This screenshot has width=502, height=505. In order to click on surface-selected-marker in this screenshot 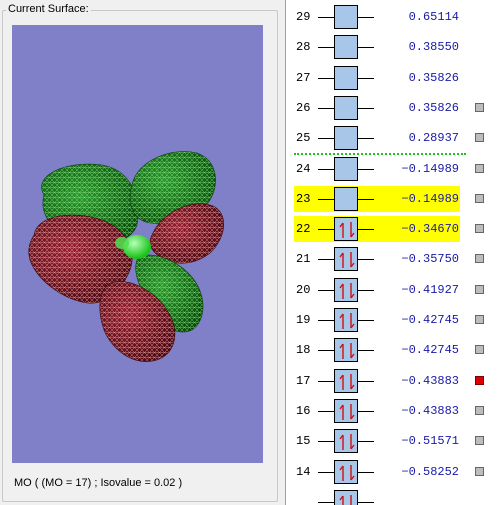, I will do `click(479, 380)`.